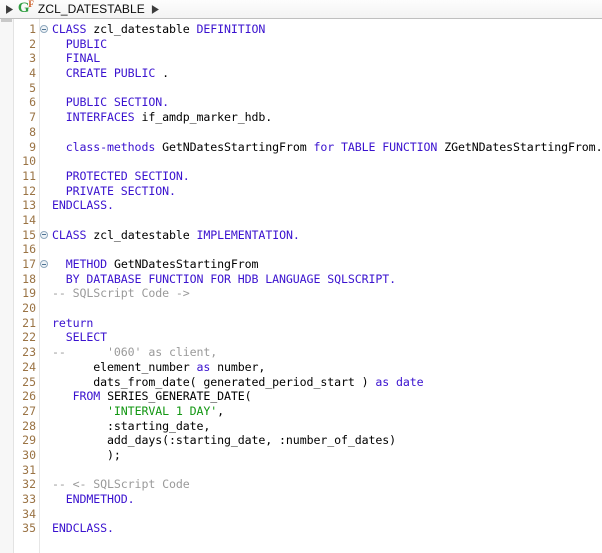 The height and width of the screenshot is (553, 602). I want to click on line-number: 14, so click(29, 219).